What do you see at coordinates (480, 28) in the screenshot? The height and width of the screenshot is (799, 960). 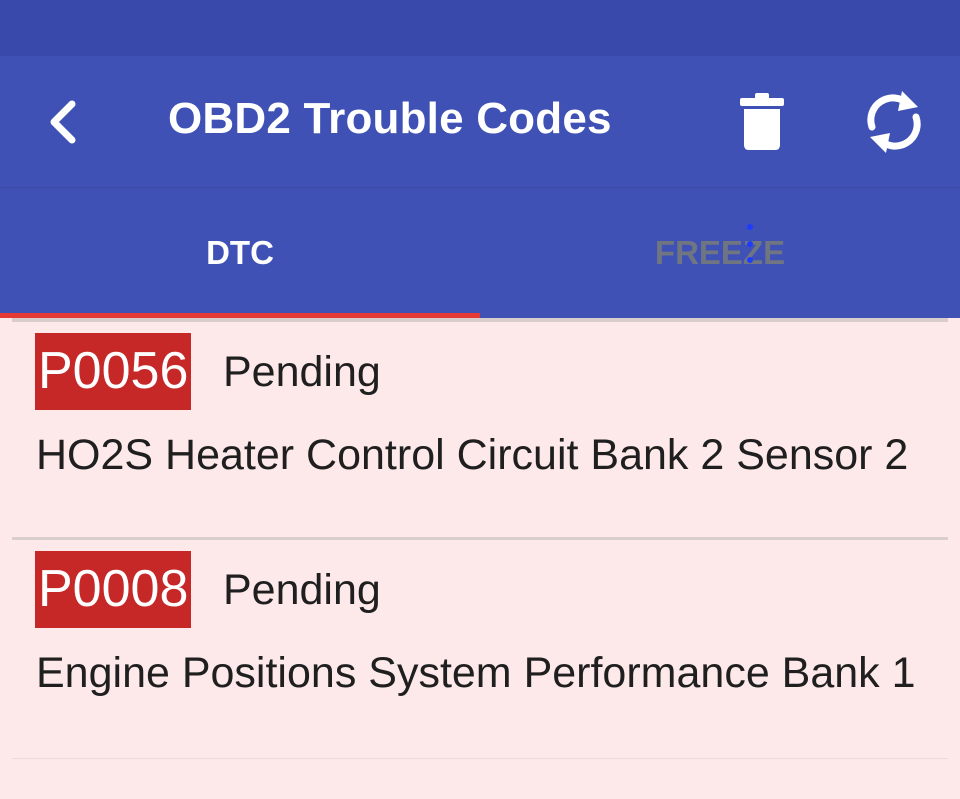 I see `status-bar` at bounding box center [480, 28].